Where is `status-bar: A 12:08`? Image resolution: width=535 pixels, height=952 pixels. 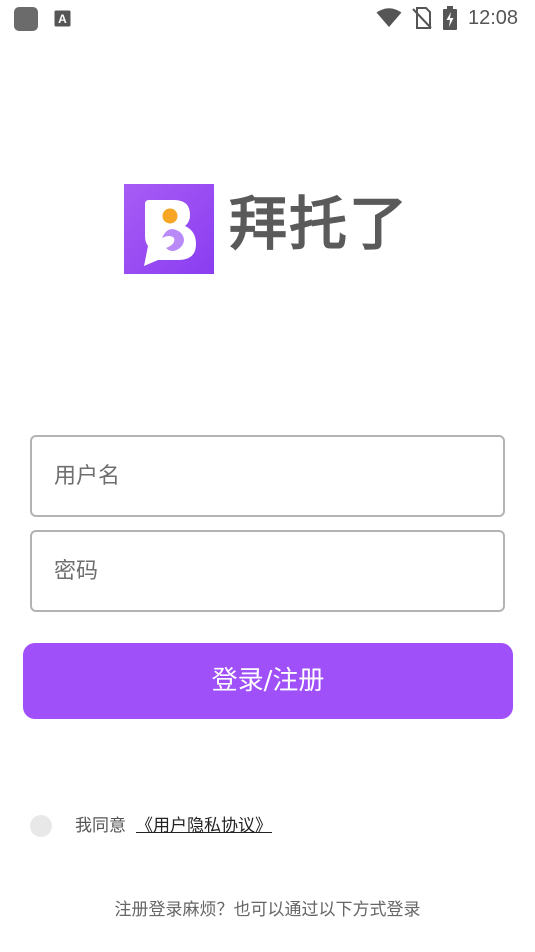
status-bar: A 12:08 is located at coordinates (267, 18).